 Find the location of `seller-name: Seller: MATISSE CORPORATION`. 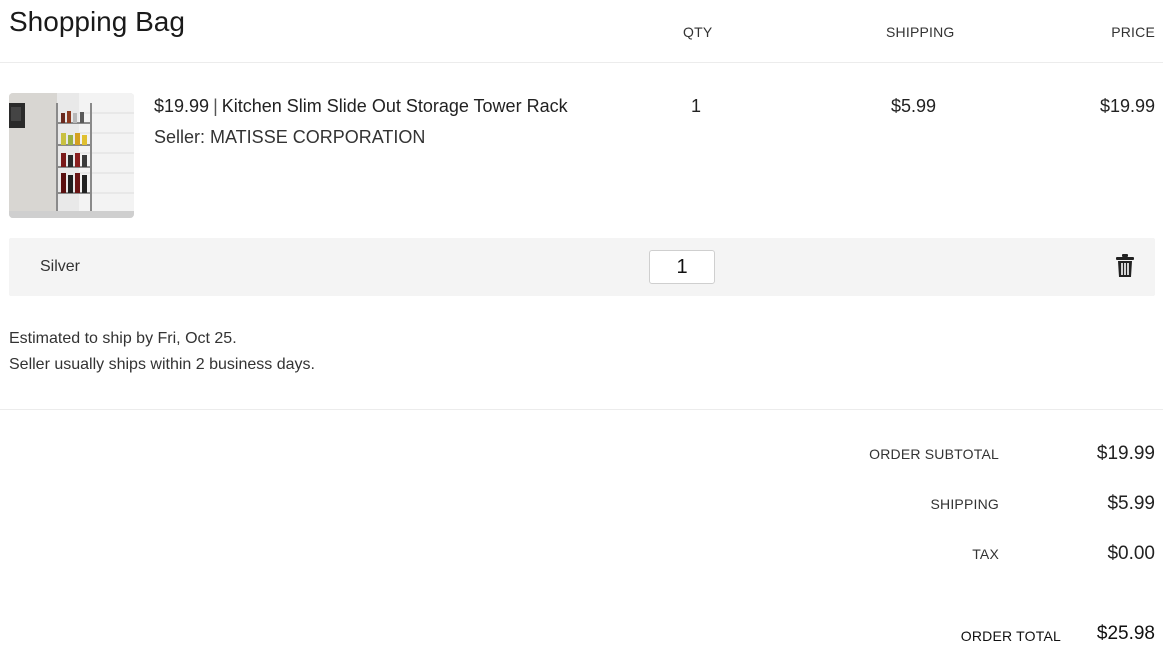

seller-name: Seller: MATISSE CORPORATION is located at coordinates (290, 137).